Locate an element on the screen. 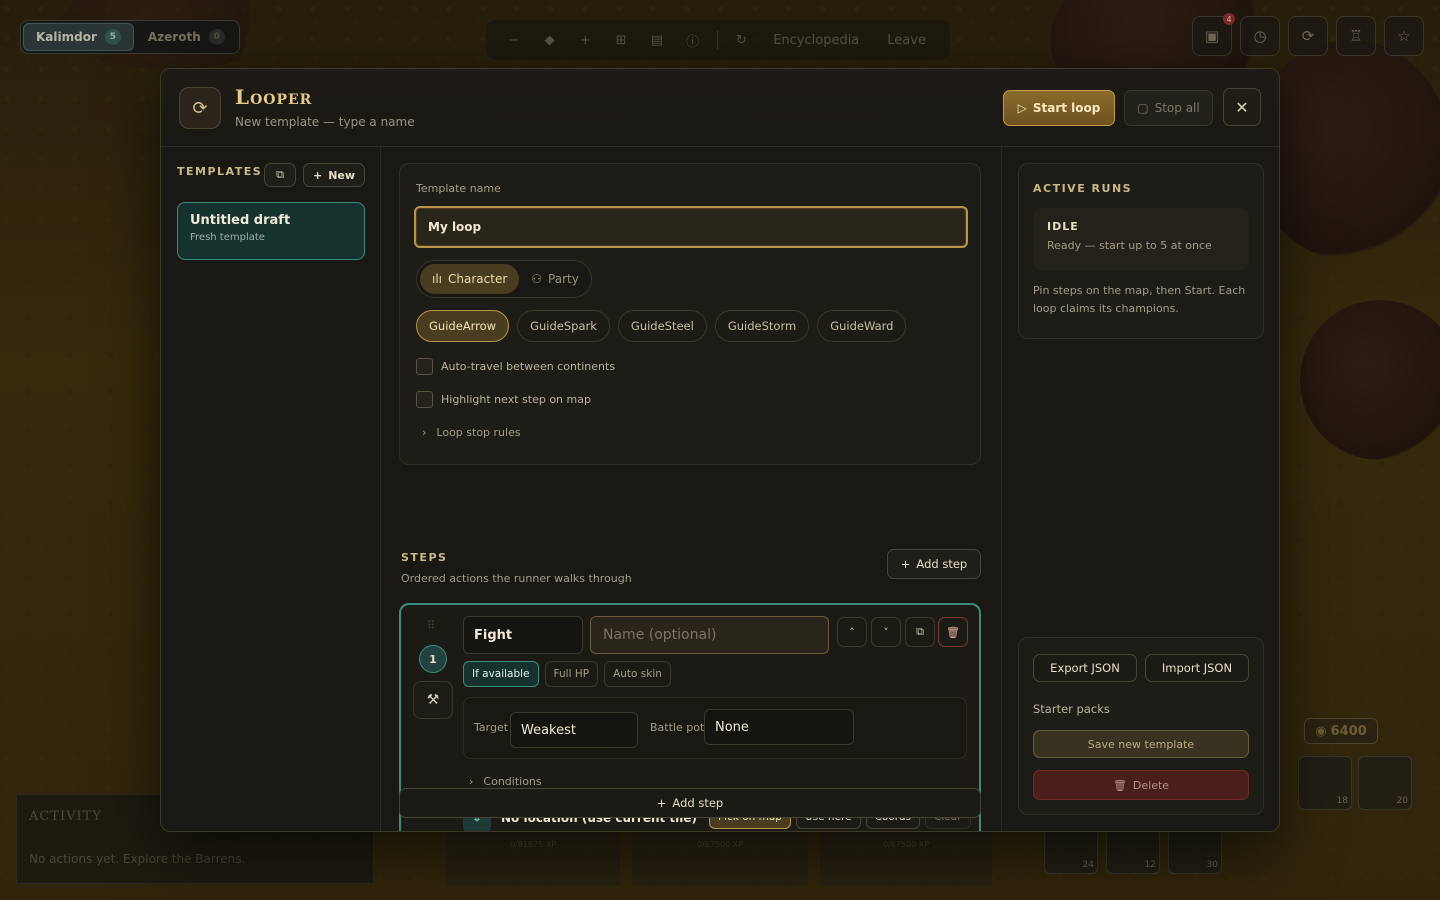 Image resolution: width=1440 pixels, height=900 pixels. slot-count: 24 is located at coordinates (1088, 865).